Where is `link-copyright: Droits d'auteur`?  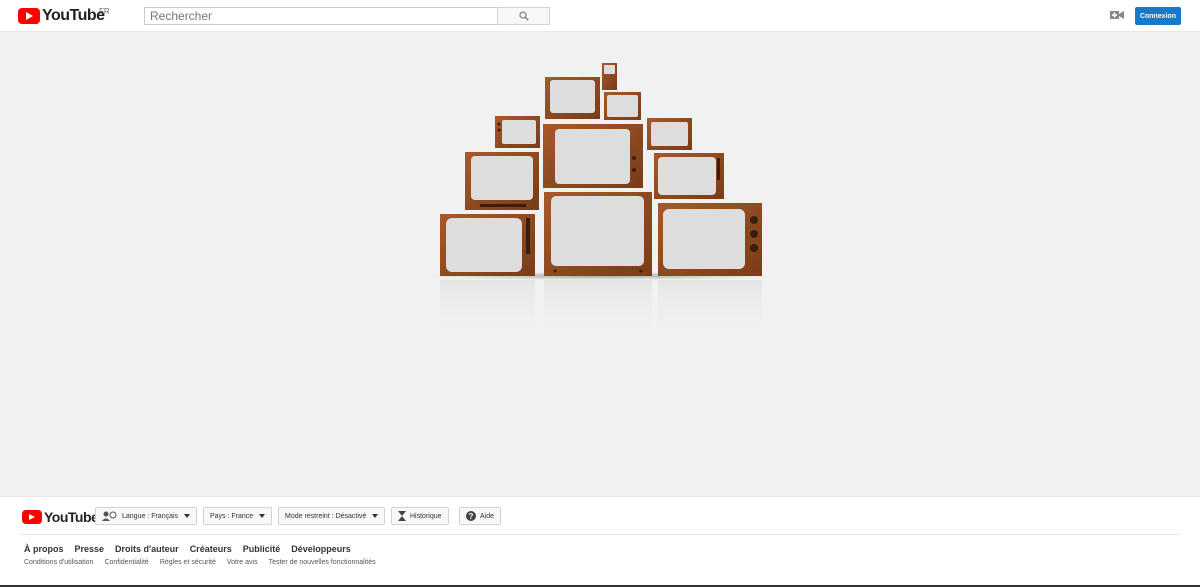 link-copyright: Droits d'auteur is located at coordinates (147, 549).